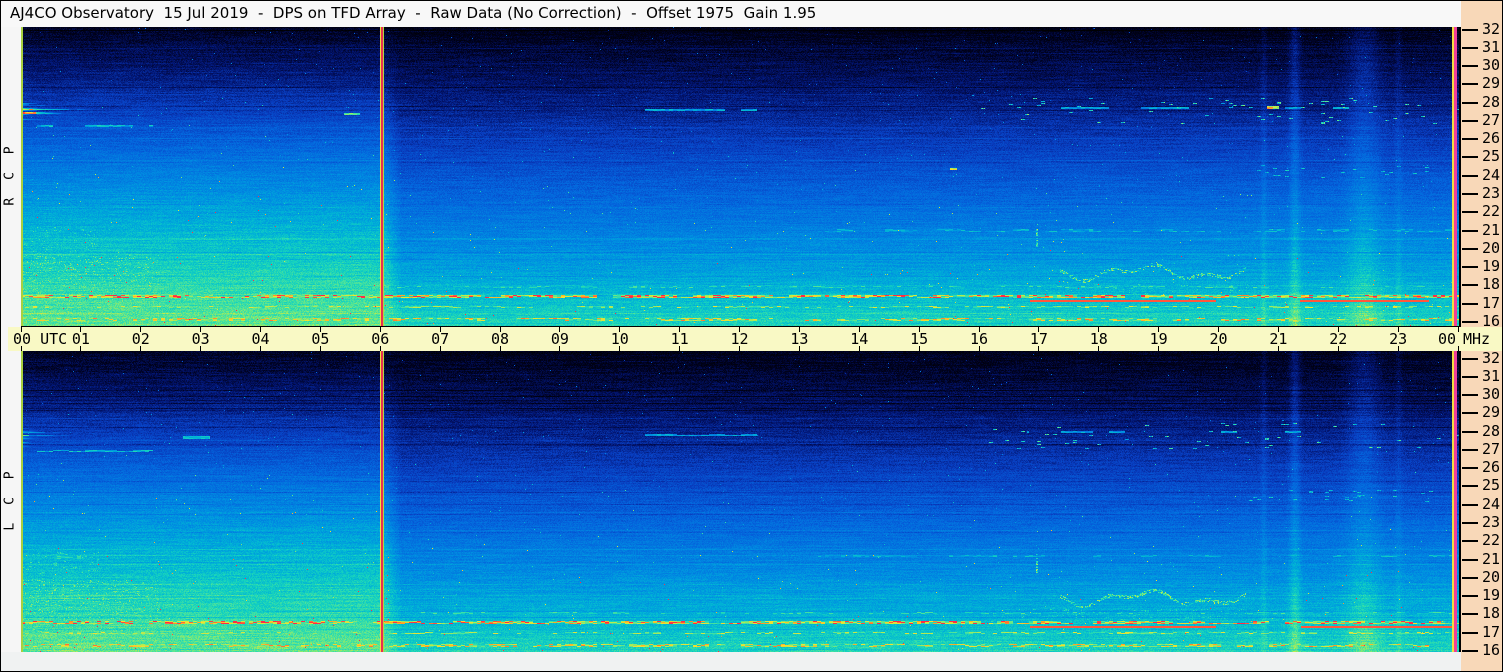 This screenshot has height=672, width=1503. Describe the element at coordinates (559, 339) in the screenshot. I see `time-tick-label: 09` at that location.